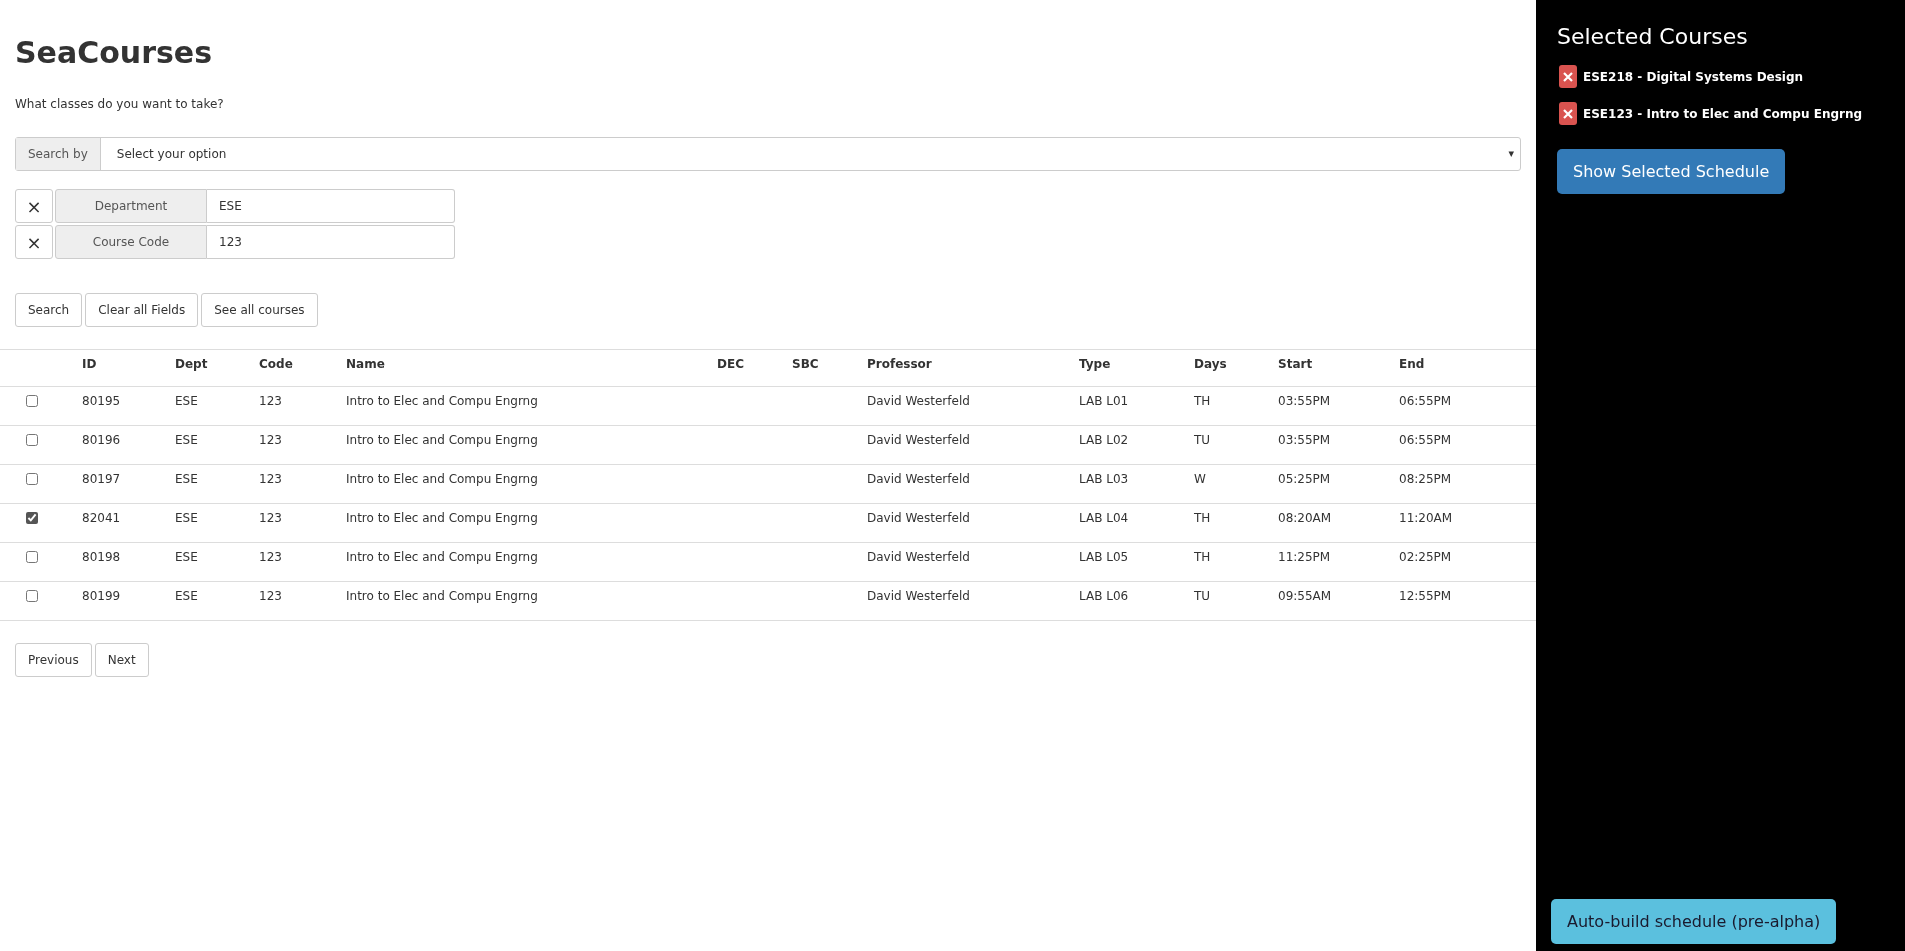  I want to click on column-header: End, so click(1412, 364).